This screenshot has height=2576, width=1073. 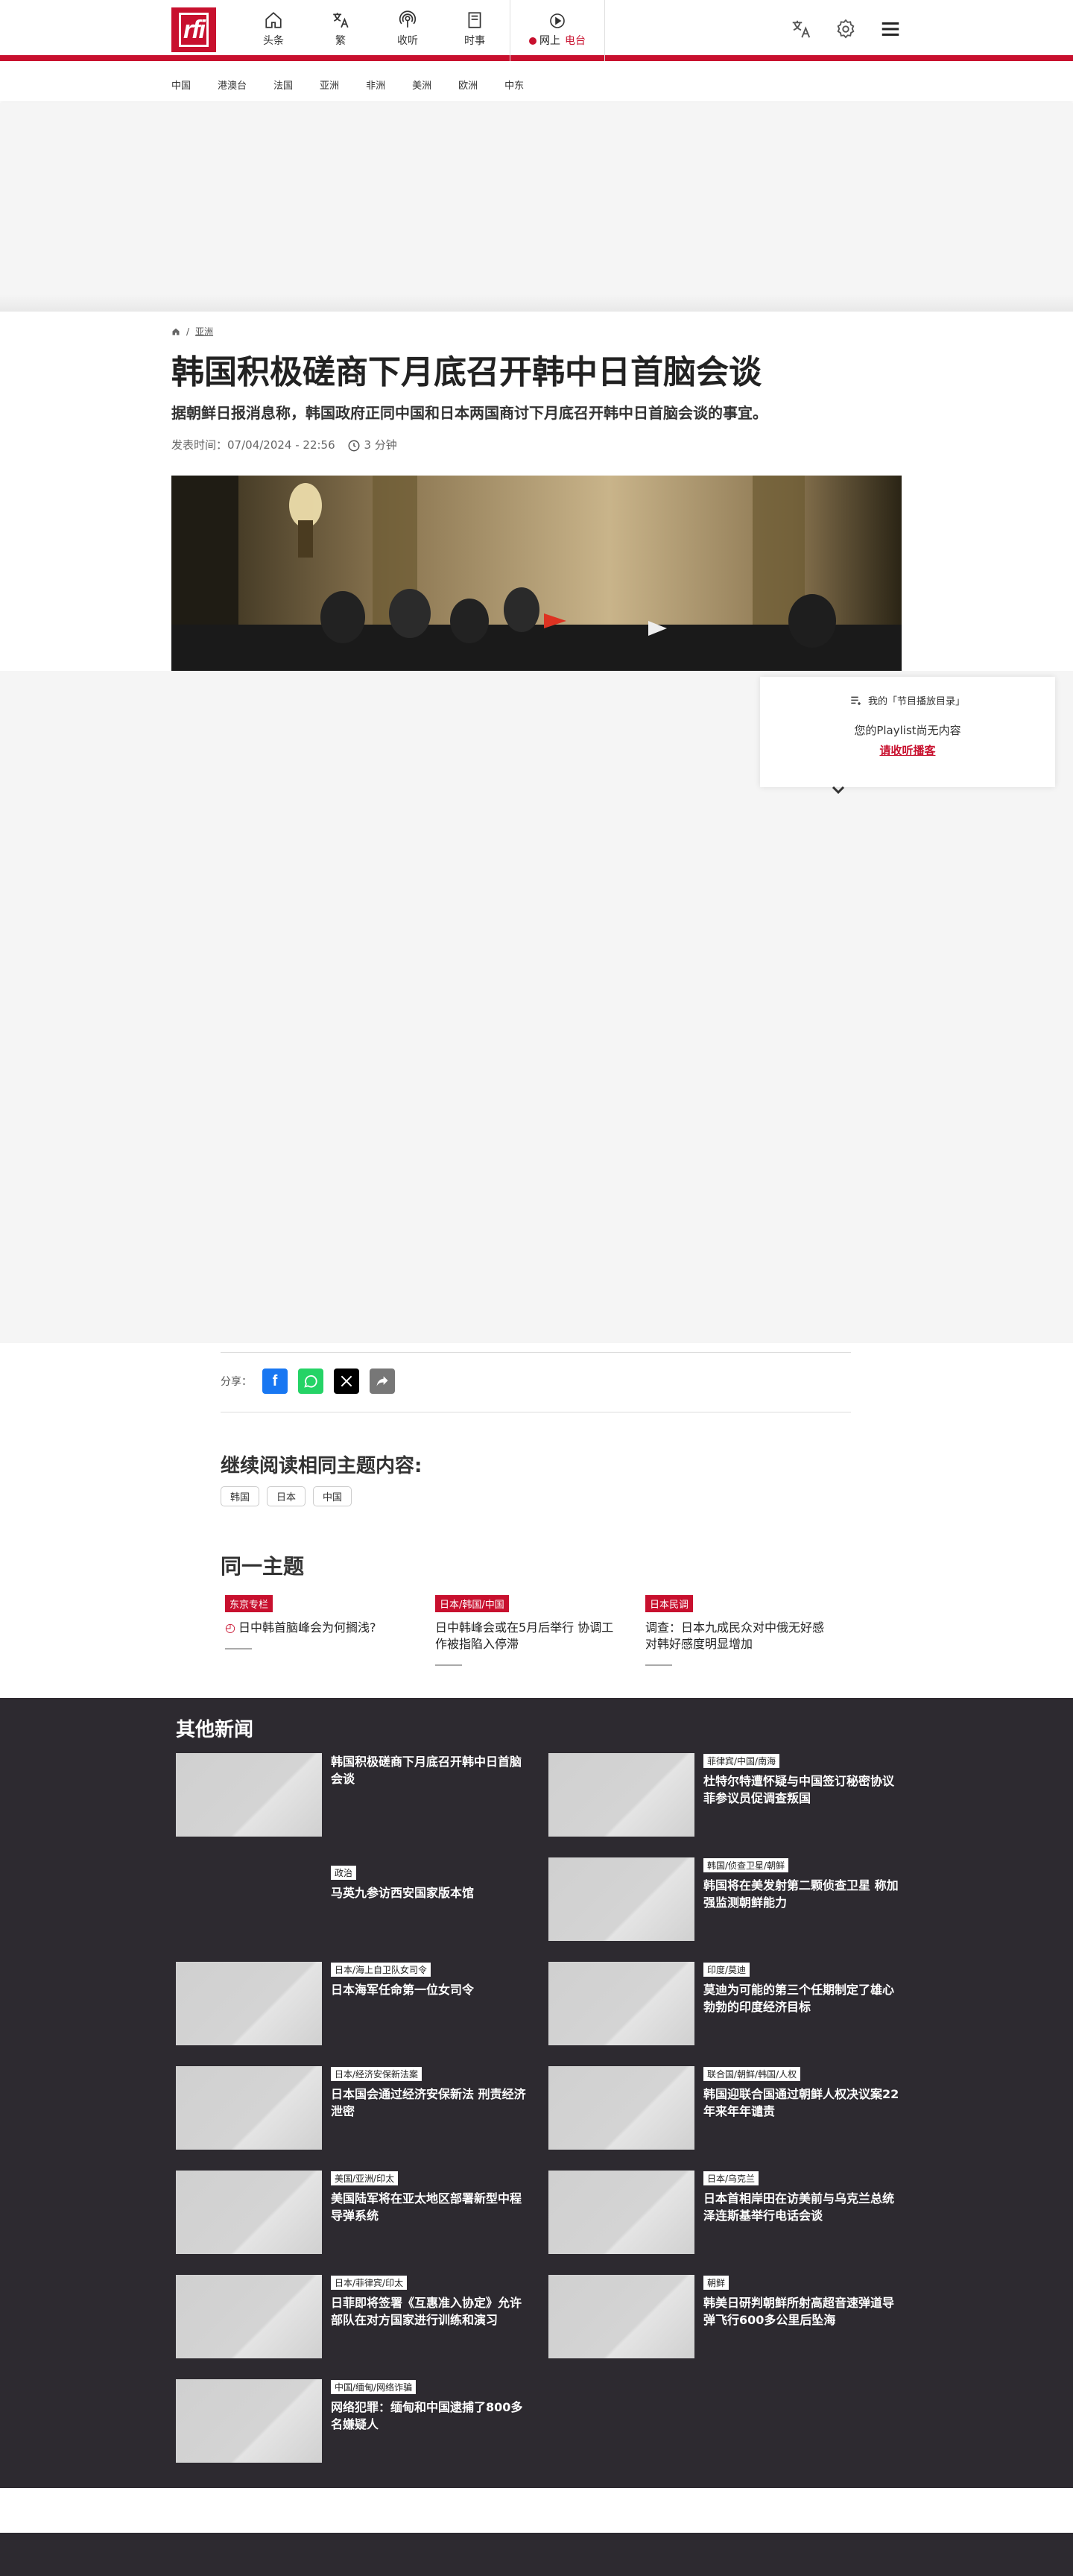 I want to click on news-title: 韩国迎联合国通过朝鲜人权决议案22年来年年谴责, so click(x=801, y=2102).